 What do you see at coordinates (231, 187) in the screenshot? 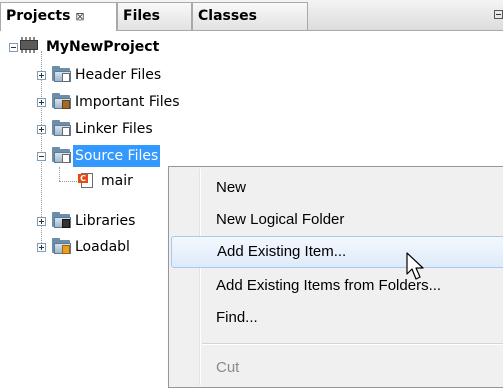
I see `menu-item-label: New` at bounding box center [231, 187].